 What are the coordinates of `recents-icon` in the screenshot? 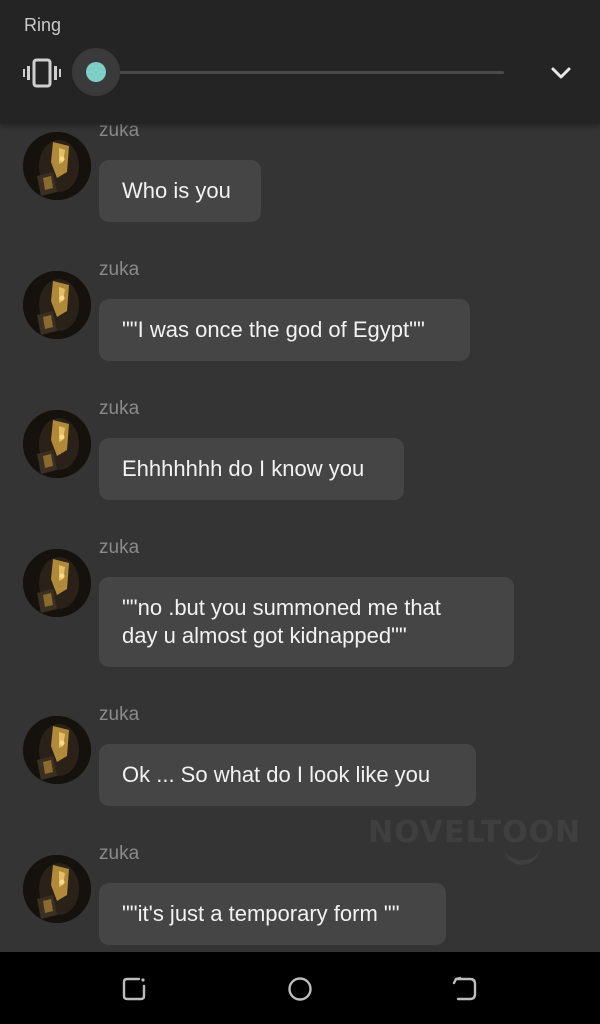 It's located at (134, 989).